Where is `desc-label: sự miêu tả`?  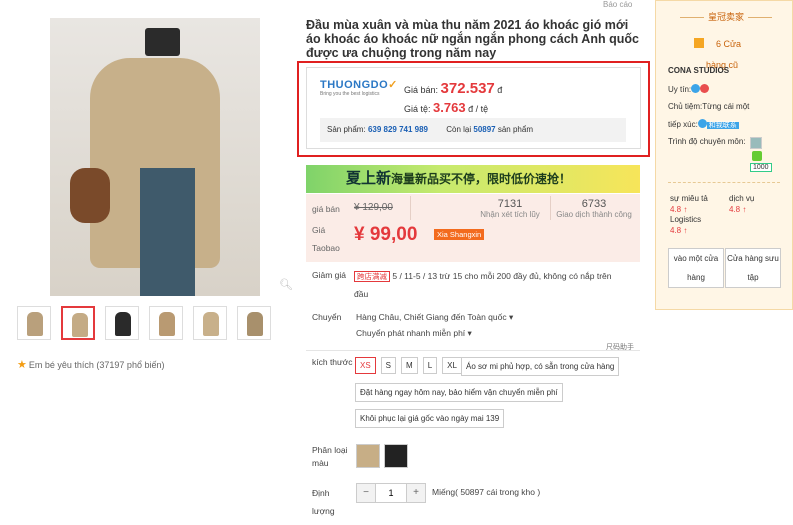
desc-label: sự miêu tả is located at coordinates (689, 198).